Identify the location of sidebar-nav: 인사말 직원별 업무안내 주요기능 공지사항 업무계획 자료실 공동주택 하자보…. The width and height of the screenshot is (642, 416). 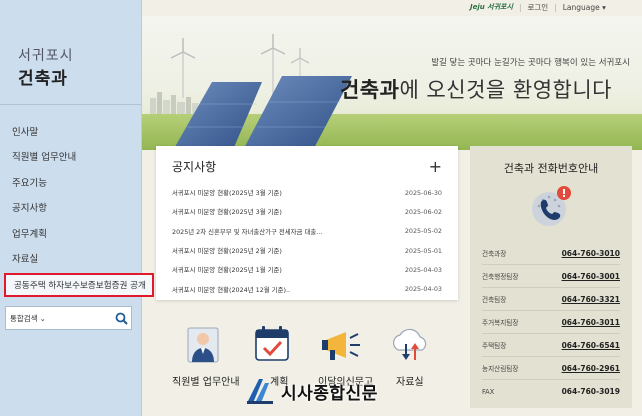
(77, 207).